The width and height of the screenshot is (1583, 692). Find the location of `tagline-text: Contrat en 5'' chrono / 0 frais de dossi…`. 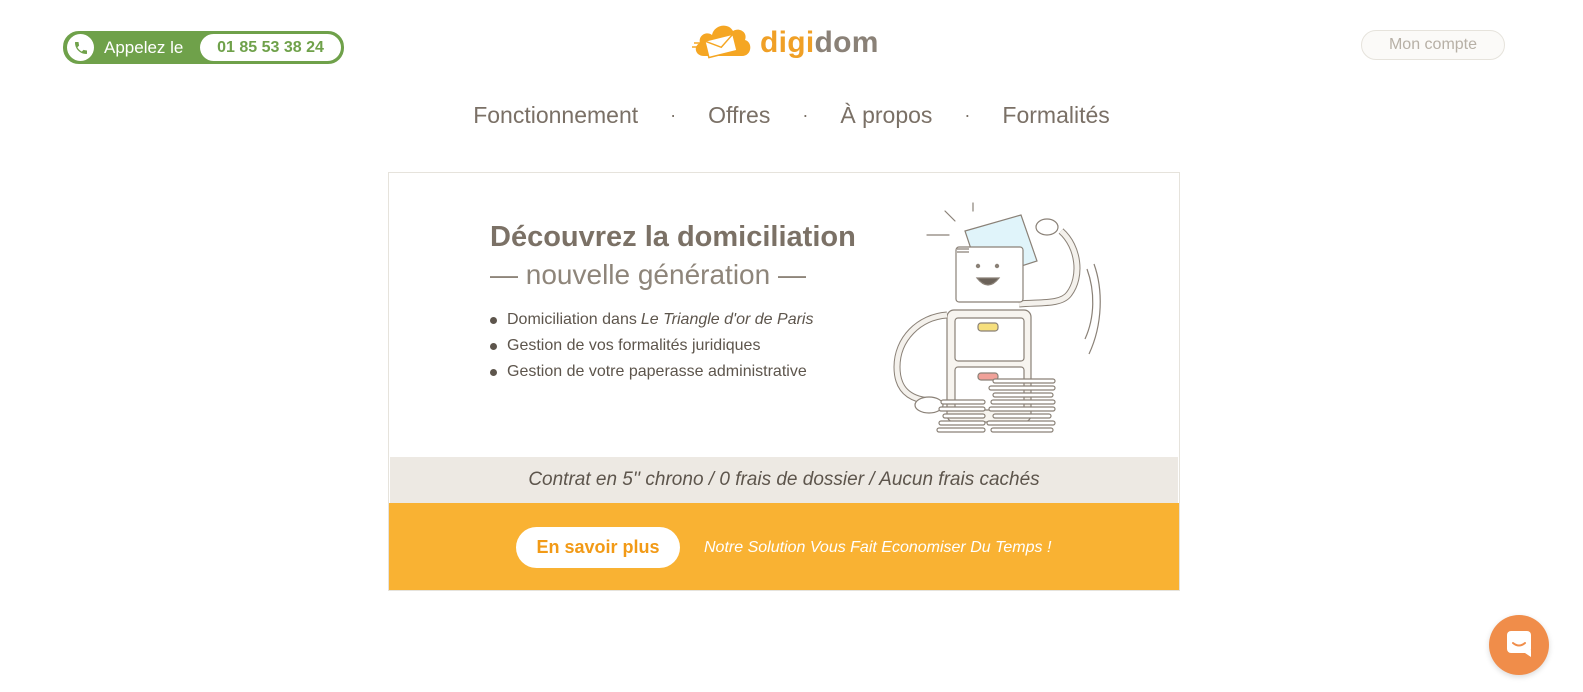

tagline-text: Contrat en 5'' chrono / 0 frais de dossi… is located at coordinates (784, 479).